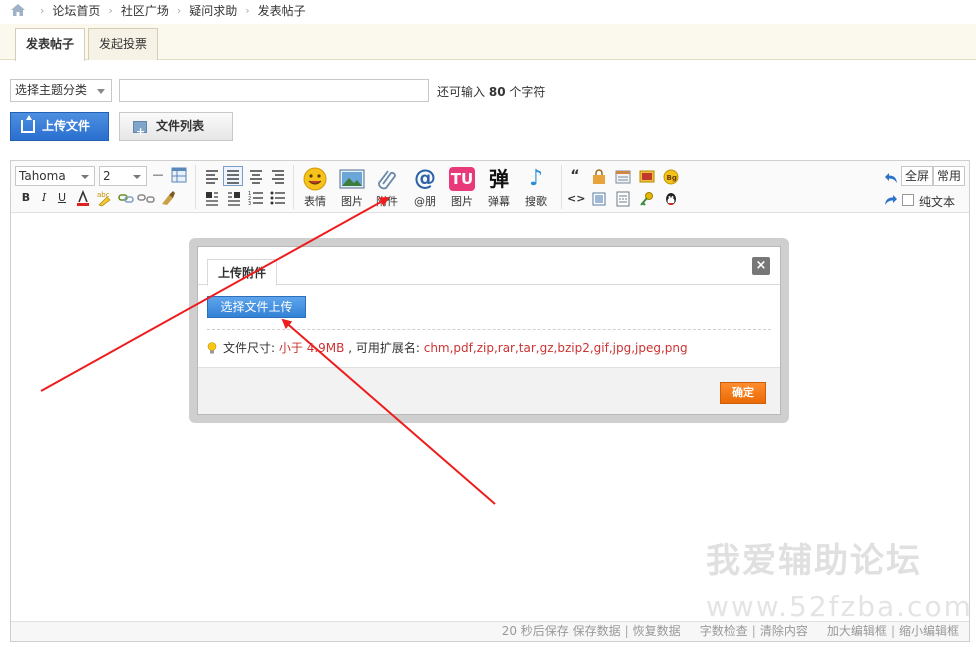 The image size is (976, 647). Describe the element at coordinates (857, 631) in the screenshot. I see `enlarge-editor-link: 加大编辑框` at that location.